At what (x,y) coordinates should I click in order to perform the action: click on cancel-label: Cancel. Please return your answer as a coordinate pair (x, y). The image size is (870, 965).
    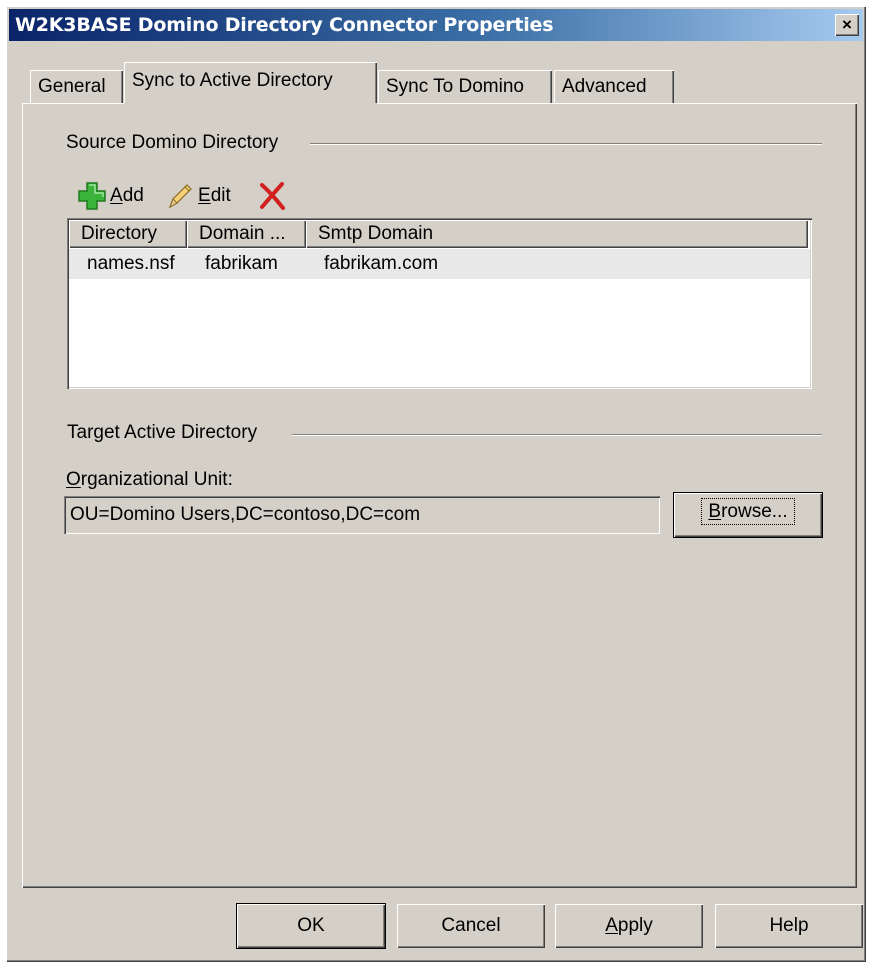
    Looking at the image, I should click on (471, 925).